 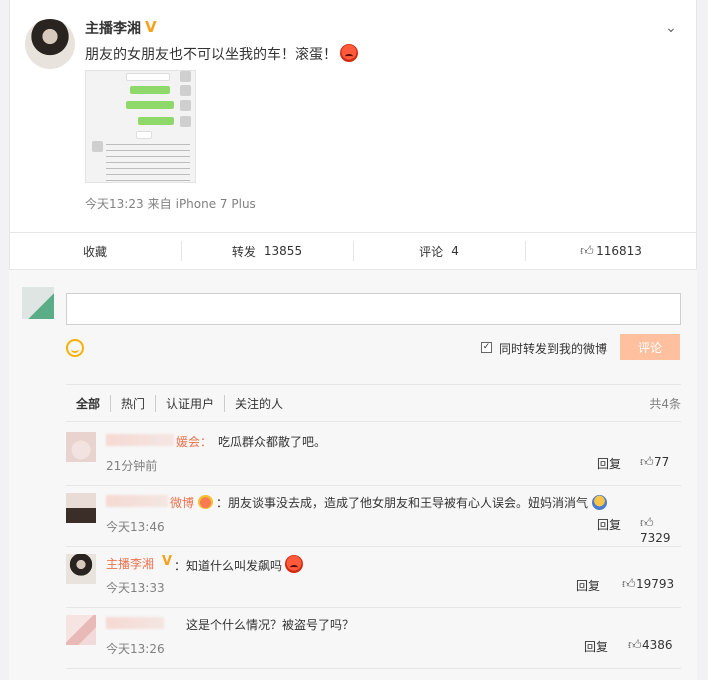 I want to click on checkbox-icon: ✓, so click(x=486, y=347).